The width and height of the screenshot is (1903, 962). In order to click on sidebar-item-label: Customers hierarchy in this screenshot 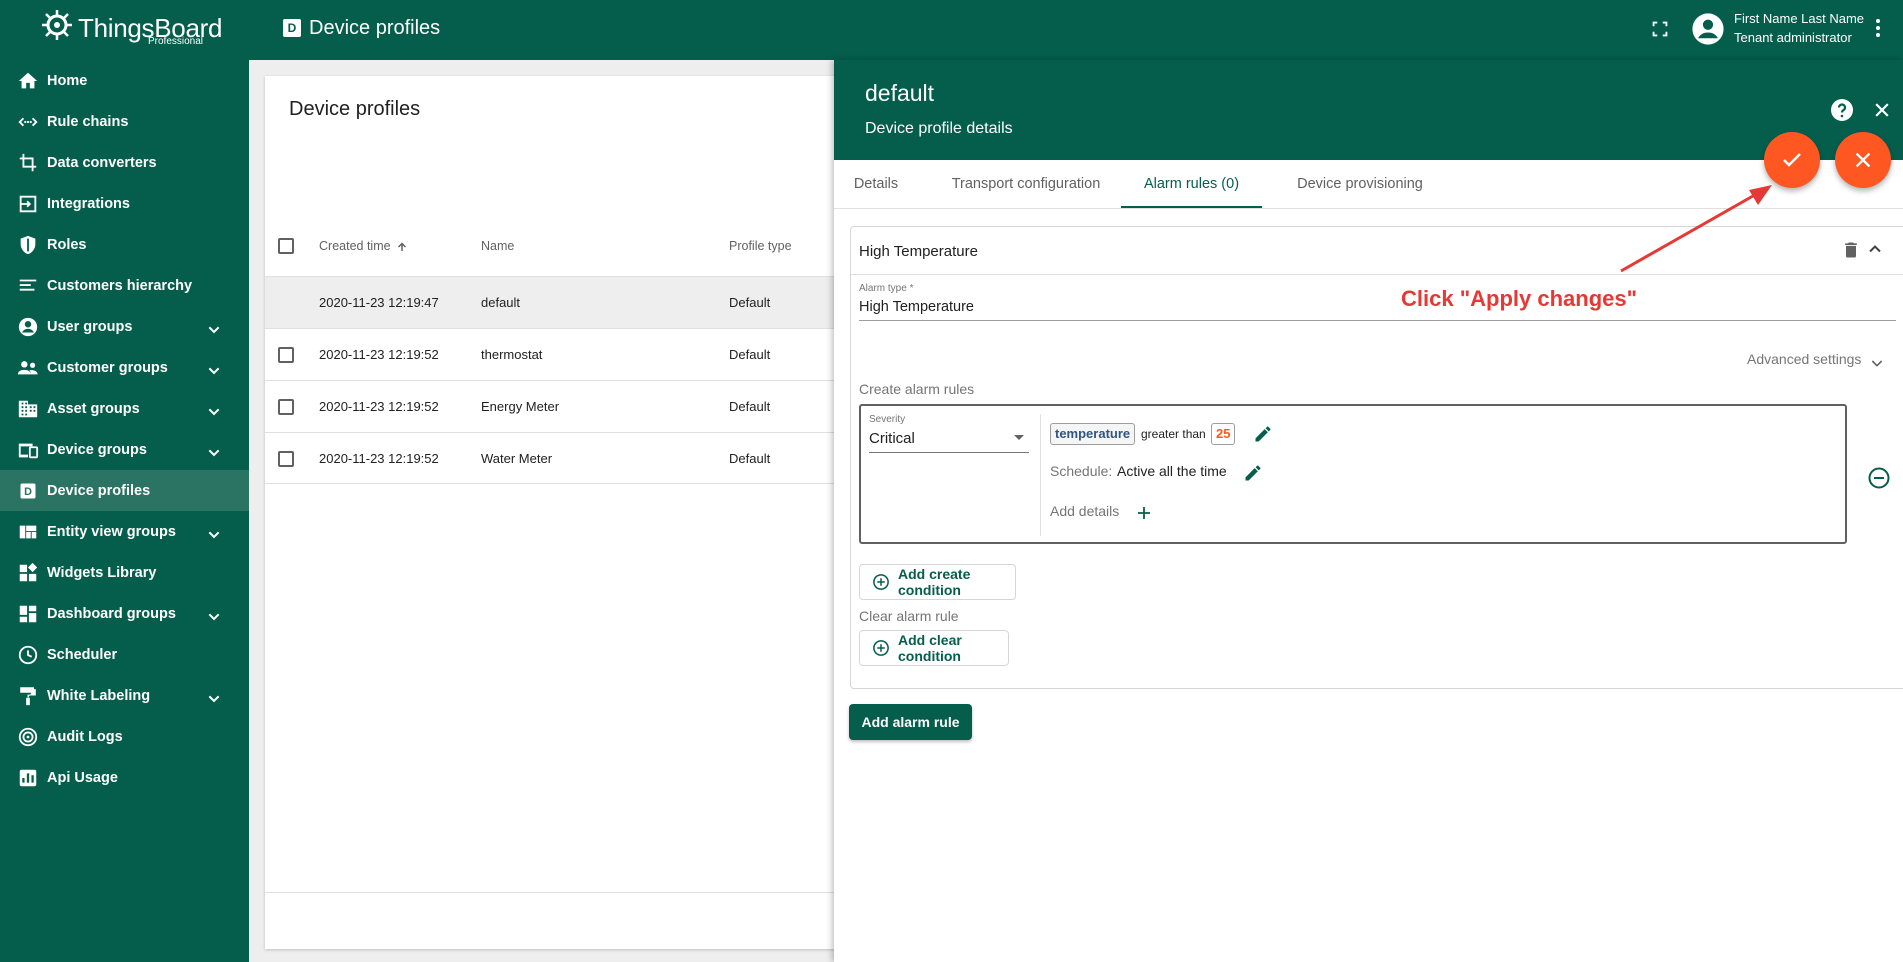, I will do `click(120, 285)`.